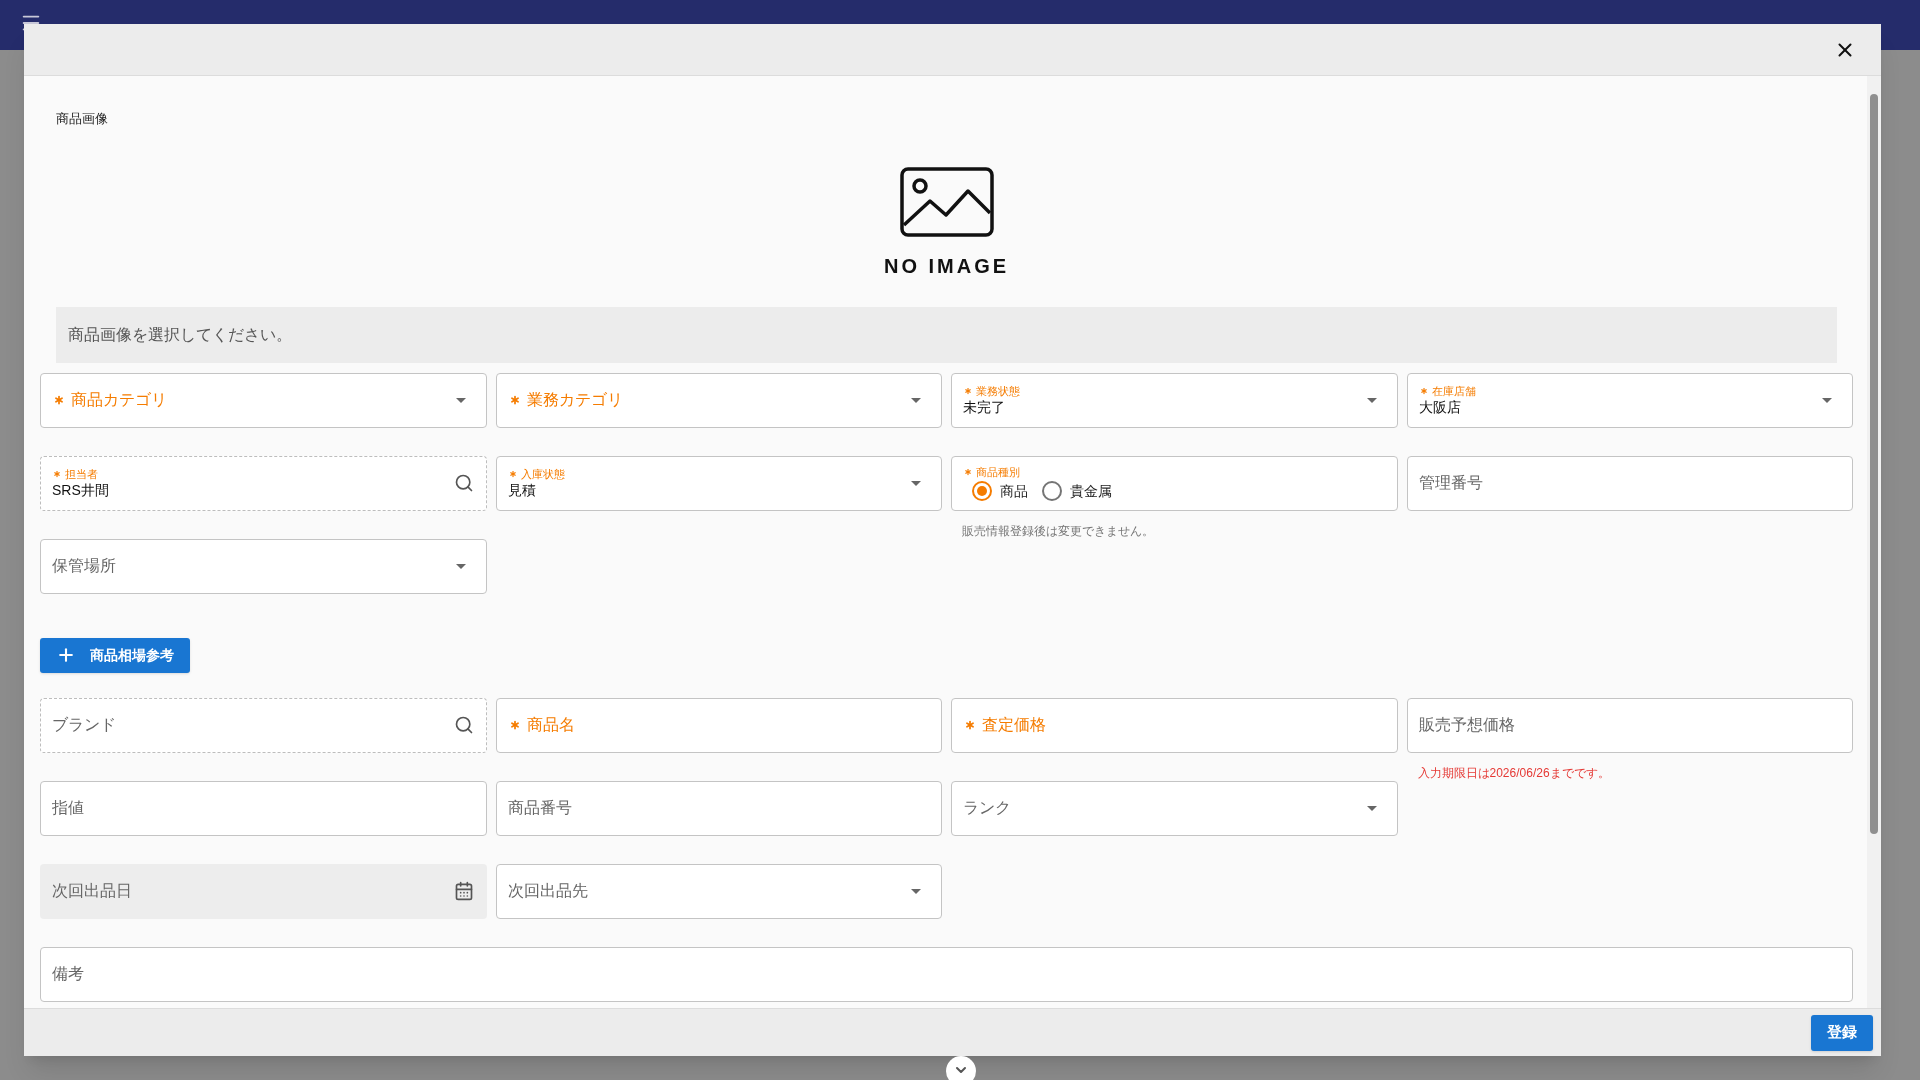 This screenshot has width=1920, height=1080. Describe the element at coordinates (1842, 1032) in the screenshot. I see `submit-button: 登録` at that location.